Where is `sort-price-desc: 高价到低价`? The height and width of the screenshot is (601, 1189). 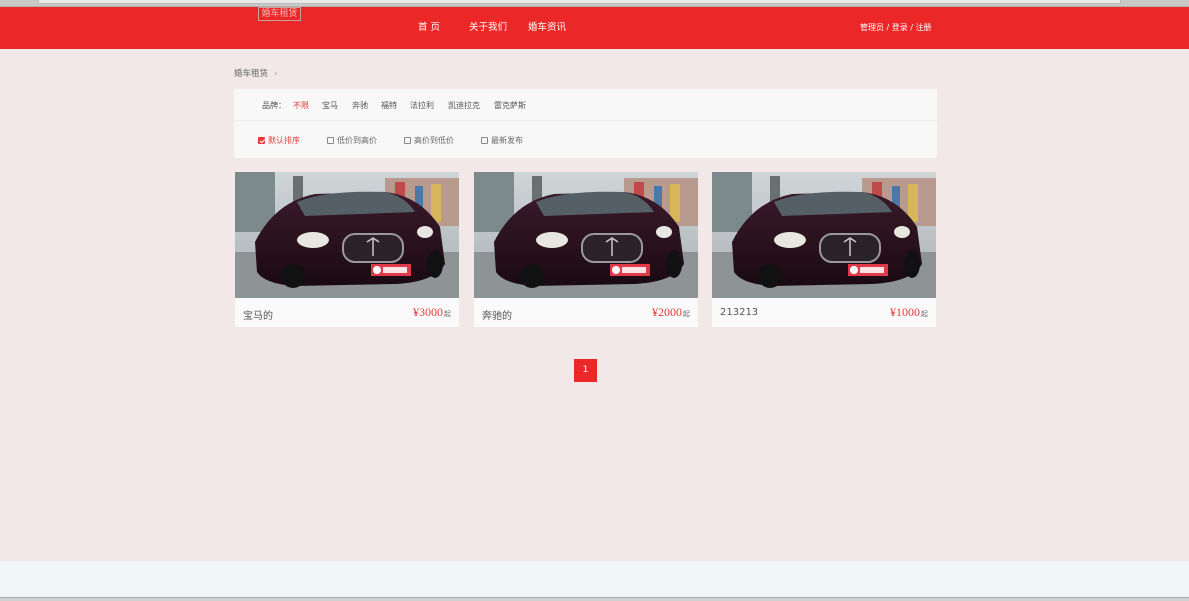
sort-price-desc: 高价到低价 is located at coordinates (429, 140).